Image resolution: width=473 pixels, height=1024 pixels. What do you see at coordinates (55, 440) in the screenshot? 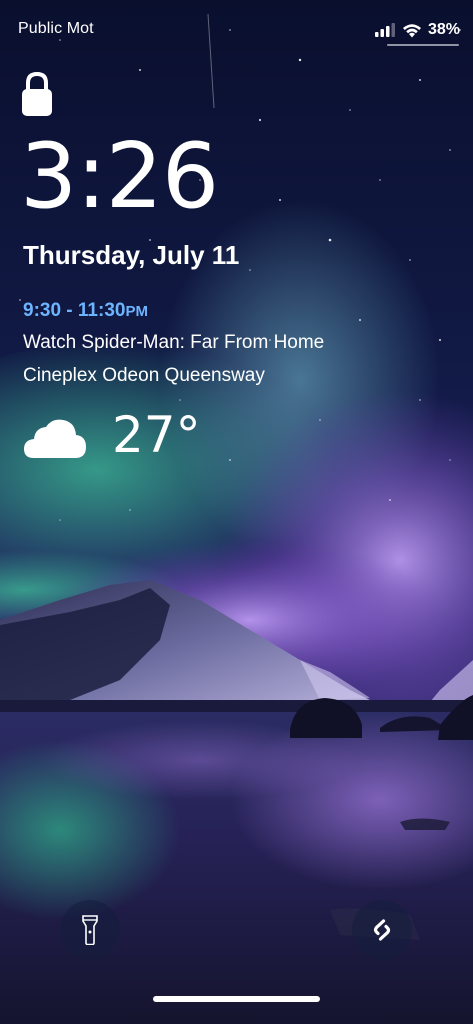
I see `cloud-icon` at bounding box center [55, 440].